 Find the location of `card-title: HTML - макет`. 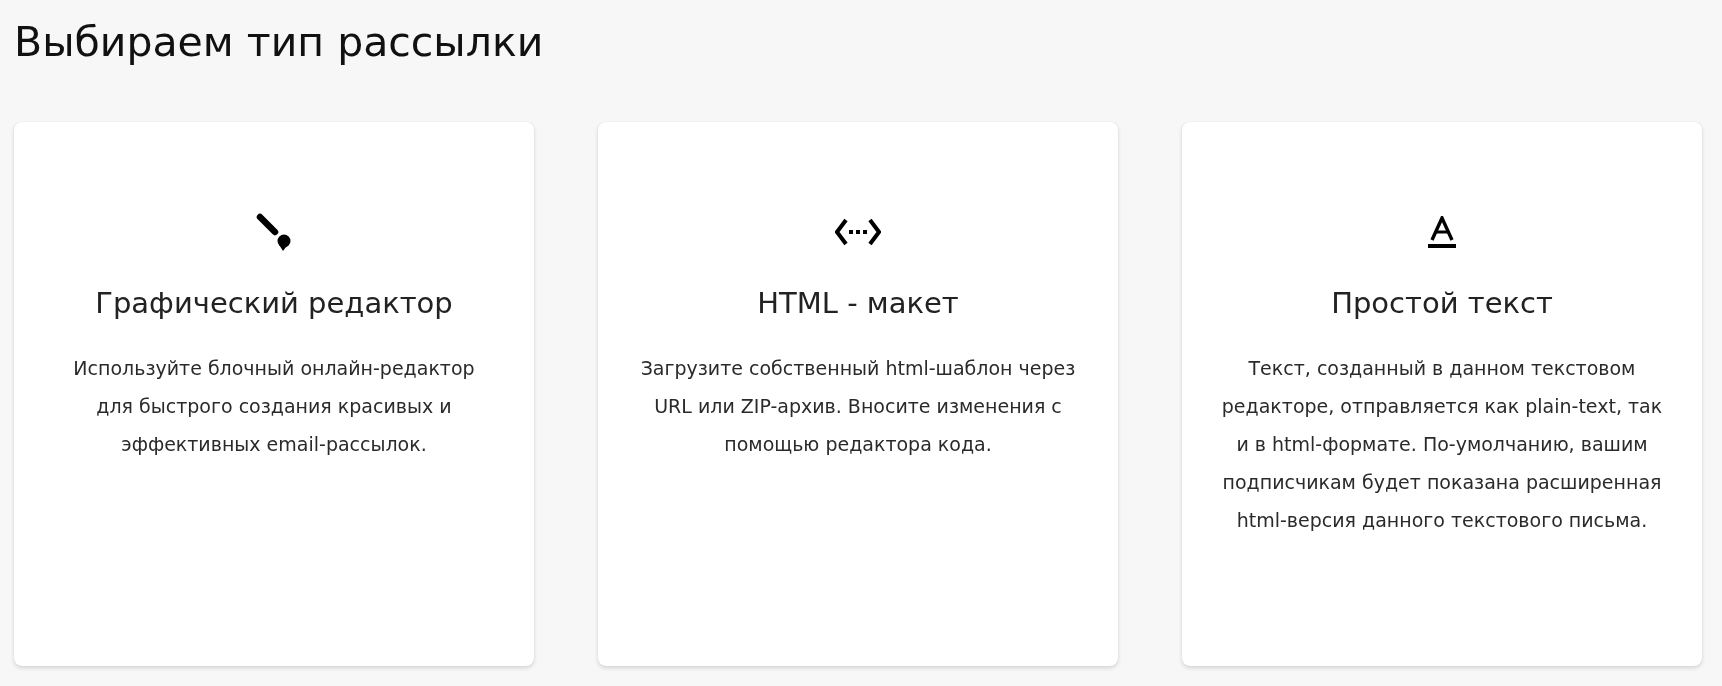

card-title: HTML - макет is located at coordinates (858, 303).